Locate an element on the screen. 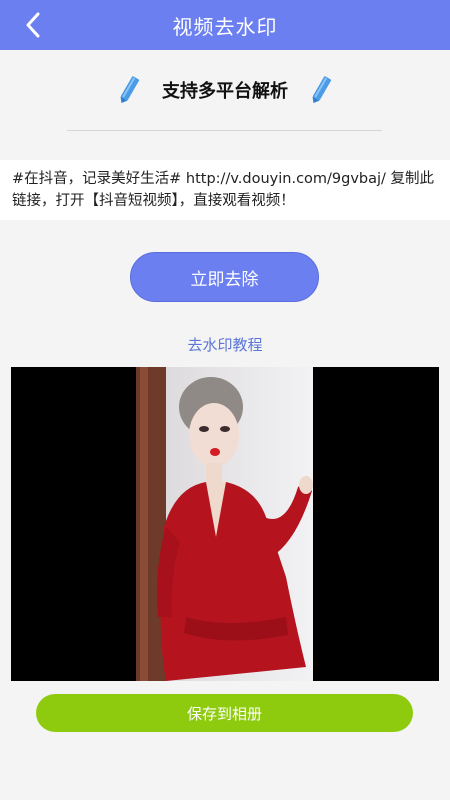  platform-banner: 支持多平台解析 is located at coordinates (225, 90).